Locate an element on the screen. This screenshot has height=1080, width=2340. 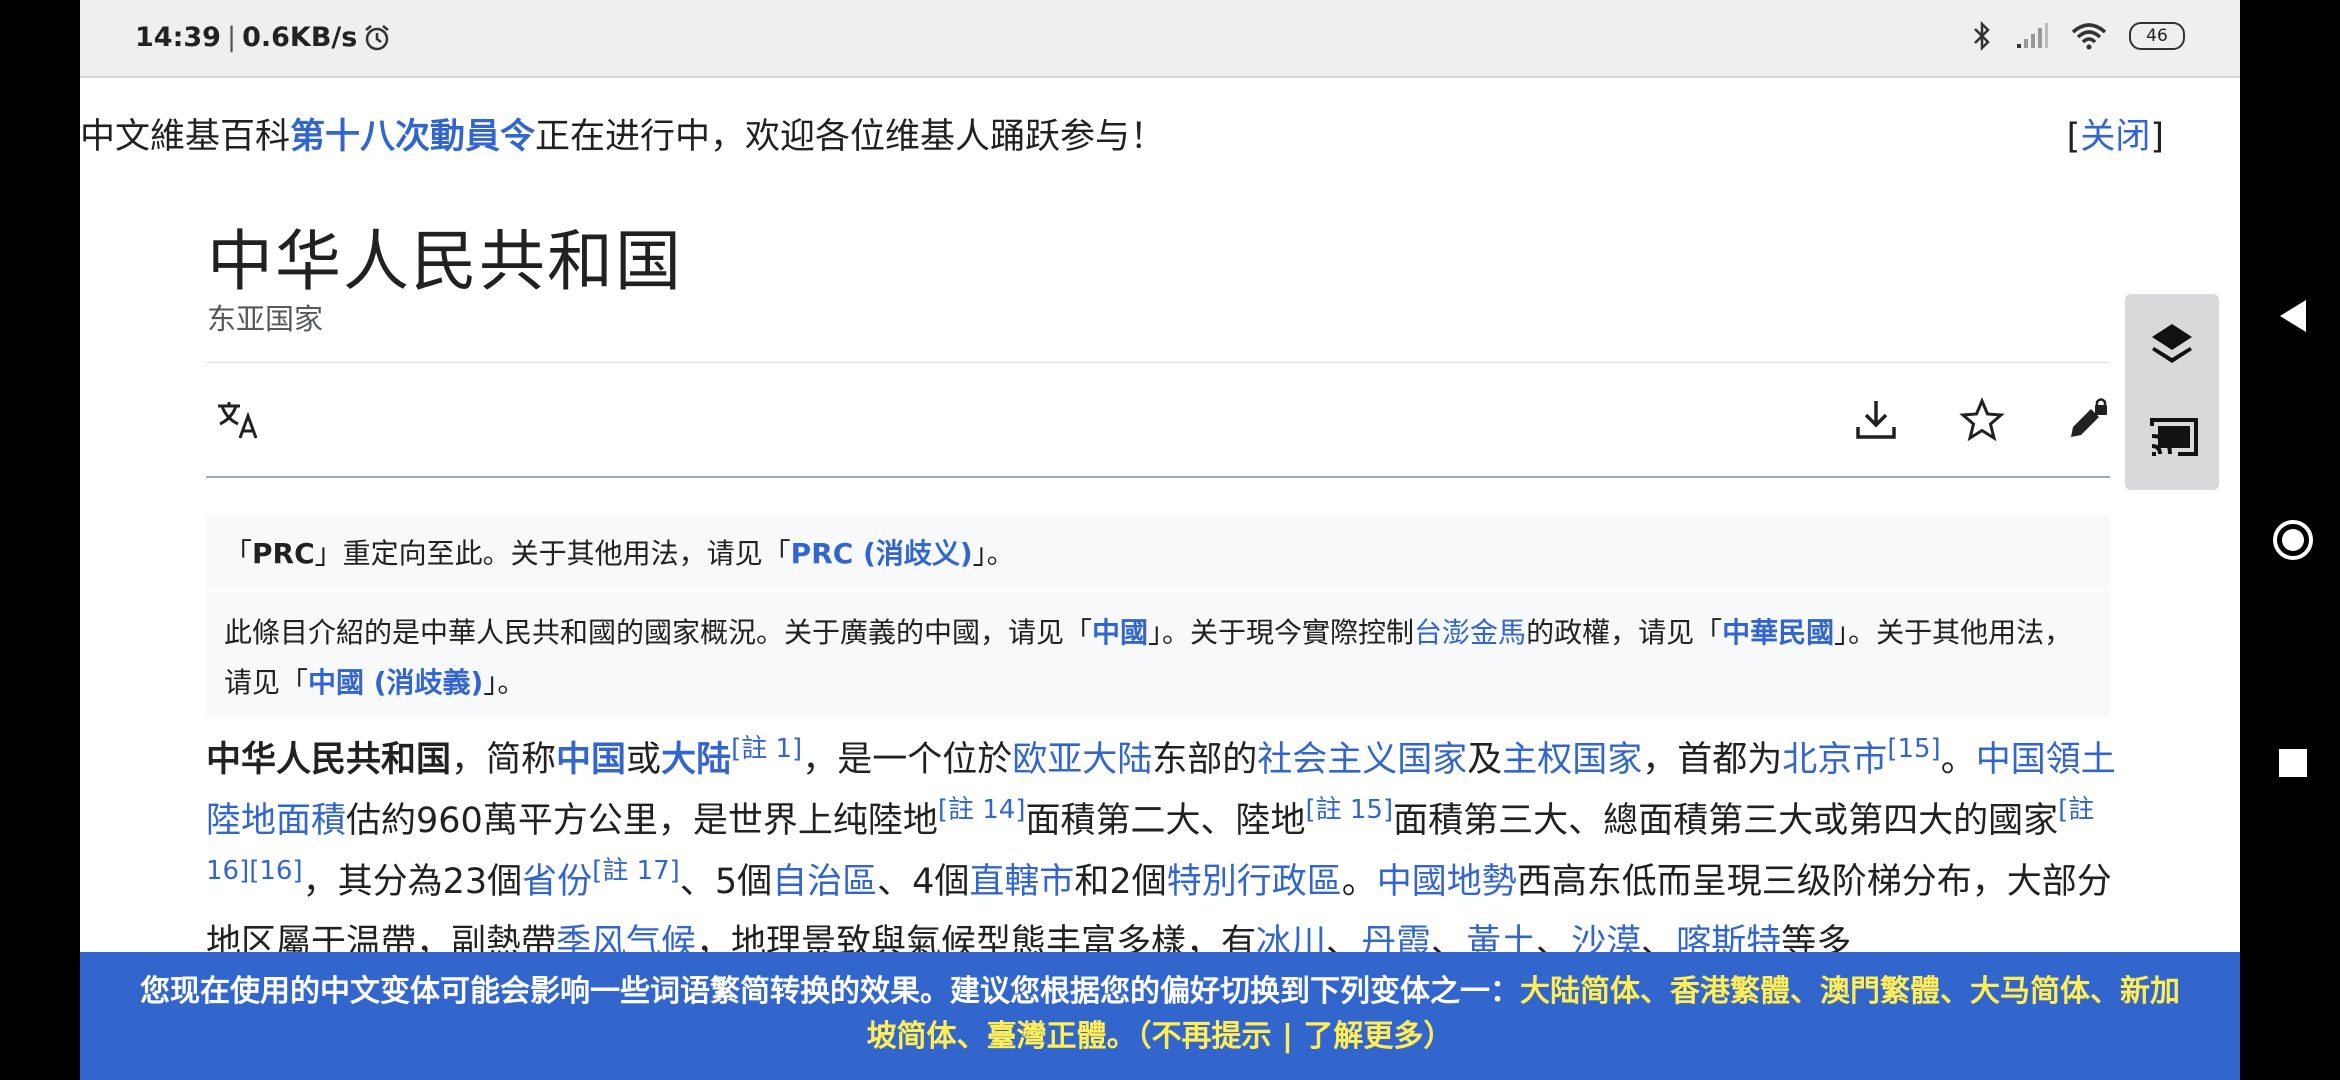
edit-lock-icon is located at coordinates (2089, 417).